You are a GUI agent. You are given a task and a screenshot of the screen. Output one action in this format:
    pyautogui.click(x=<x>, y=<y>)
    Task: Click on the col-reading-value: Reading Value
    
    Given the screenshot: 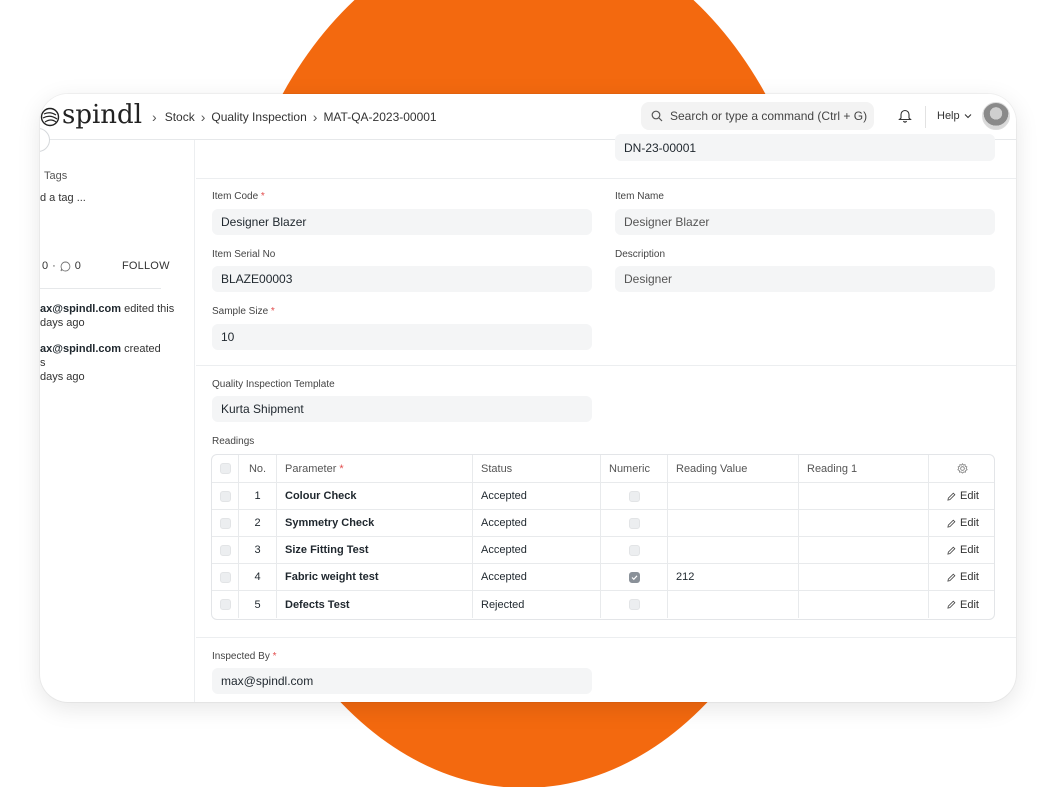 What is the action you would take?
    pyautogui.click(x=733, y=468)
    